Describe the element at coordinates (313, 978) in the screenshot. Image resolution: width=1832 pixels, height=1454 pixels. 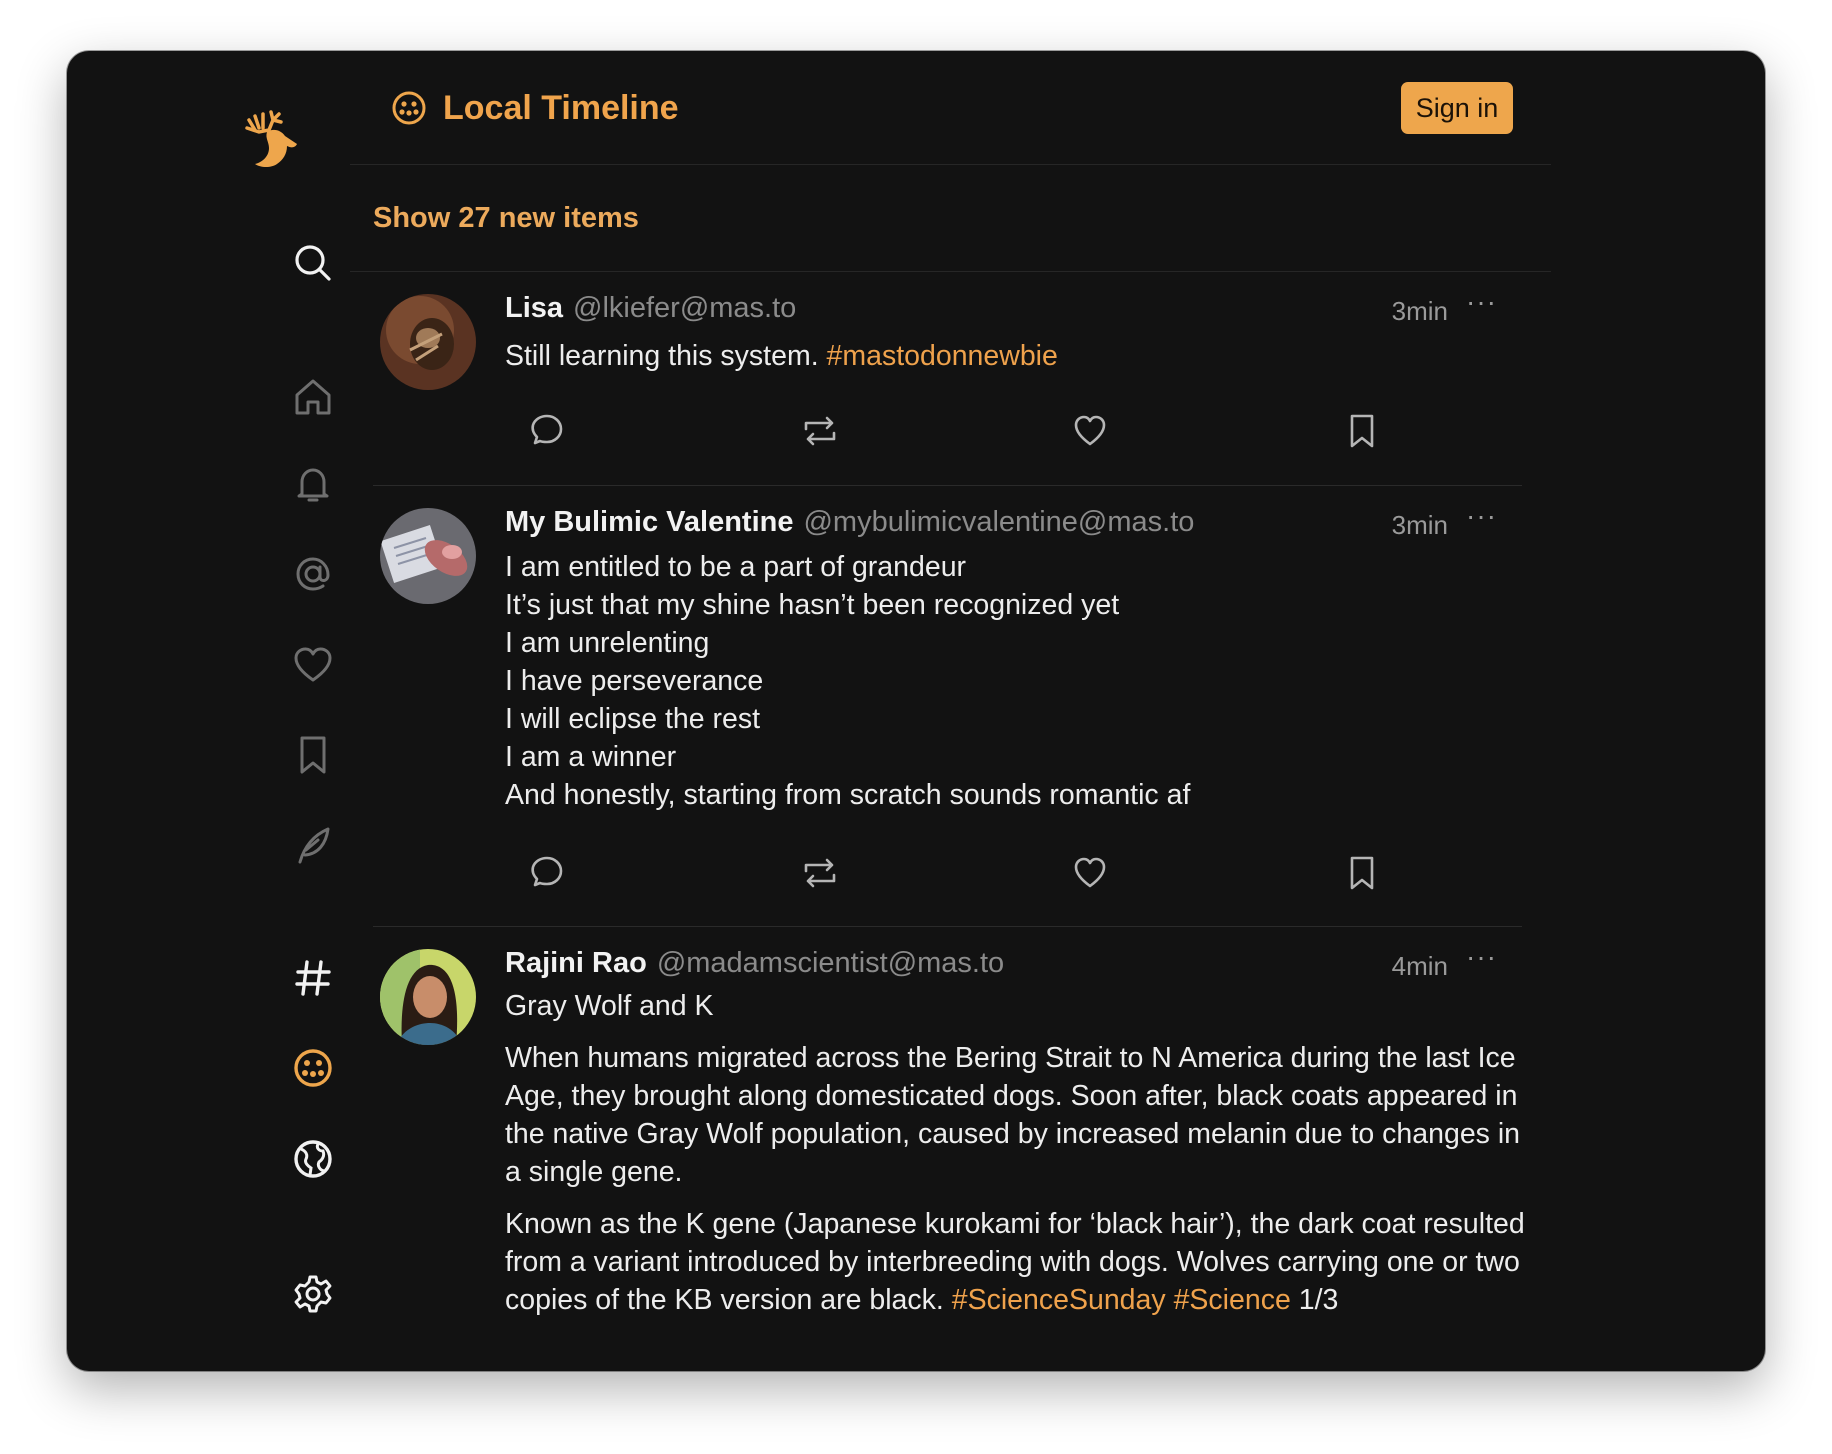
I see `hashtag-icon` at that location.